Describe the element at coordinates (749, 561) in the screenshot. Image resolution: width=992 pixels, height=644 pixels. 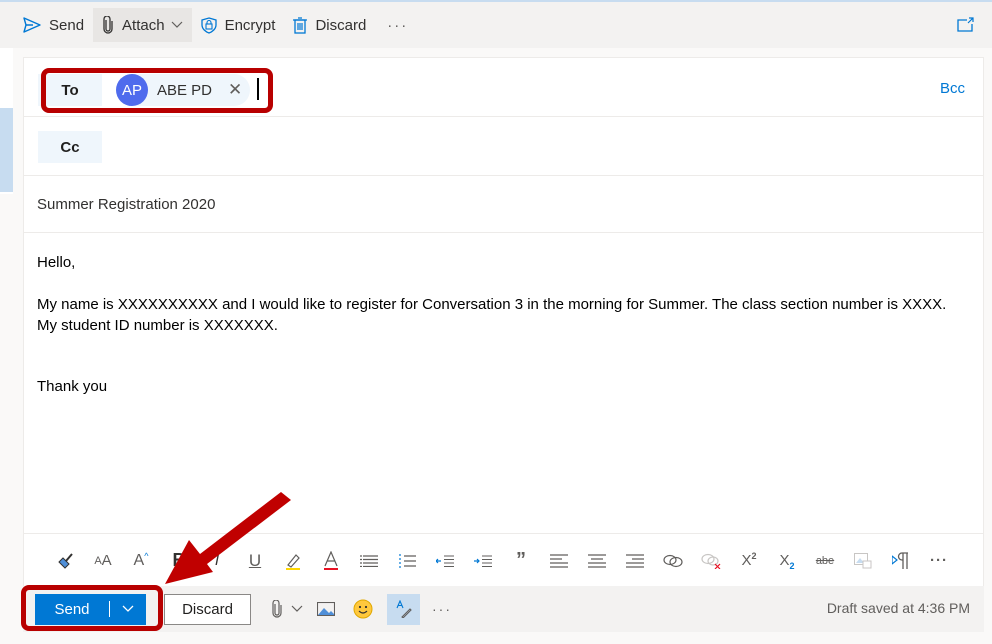
I see `superscript-icon: X2` at that location.